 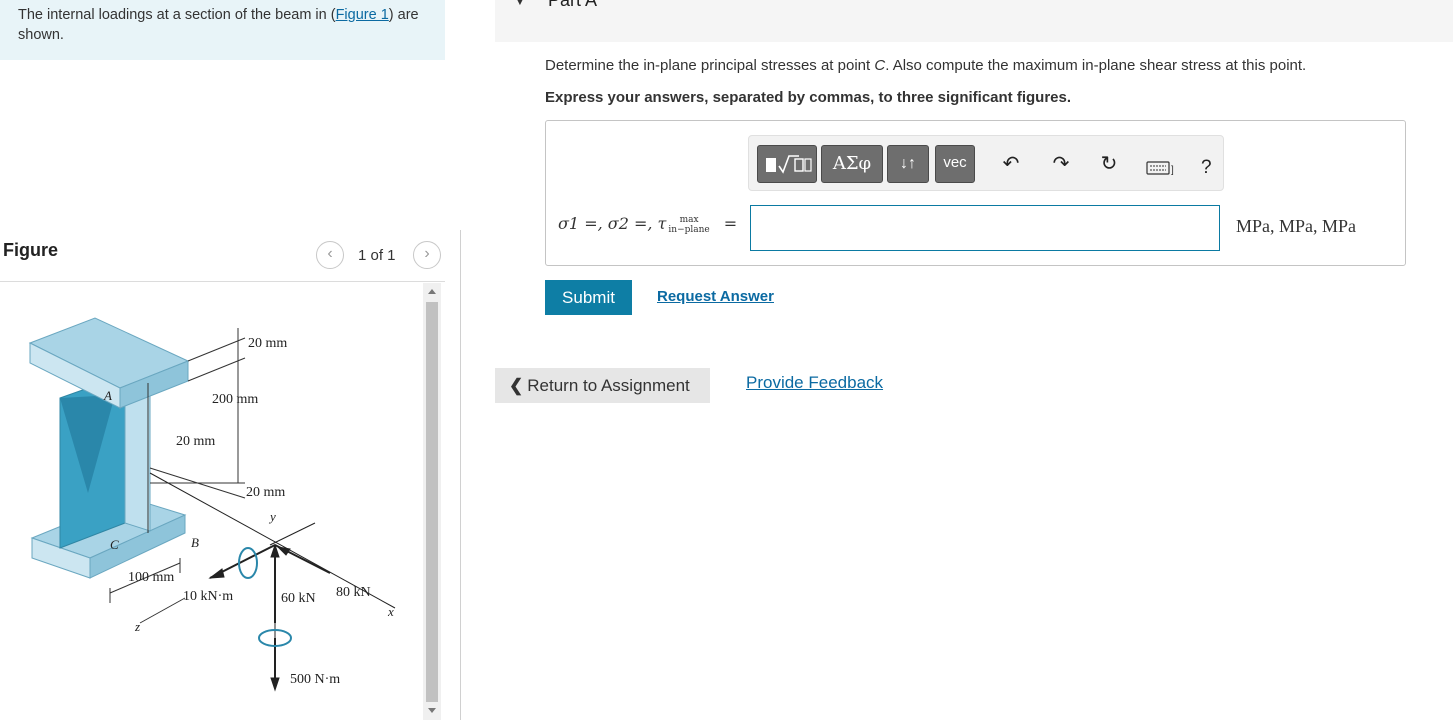 What do you see at coordinates (272, 582) in the screenshot?
I see `axes-and-forces` at bounding box center [272, 582].